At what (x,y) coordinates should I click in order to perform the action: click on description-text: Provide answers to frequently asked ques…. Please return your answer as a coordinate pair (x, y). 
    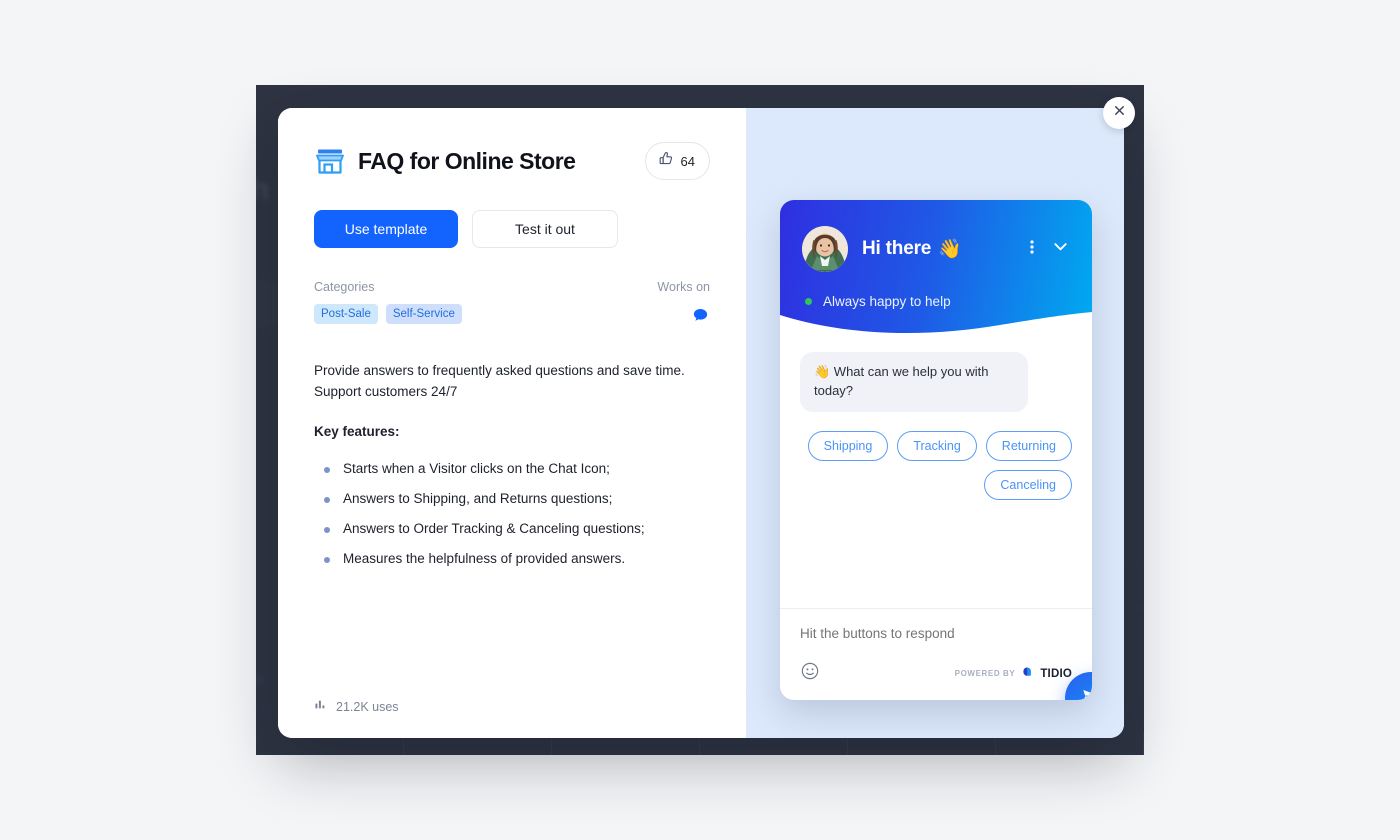
    Looking at the image, I should click on (499, 381).